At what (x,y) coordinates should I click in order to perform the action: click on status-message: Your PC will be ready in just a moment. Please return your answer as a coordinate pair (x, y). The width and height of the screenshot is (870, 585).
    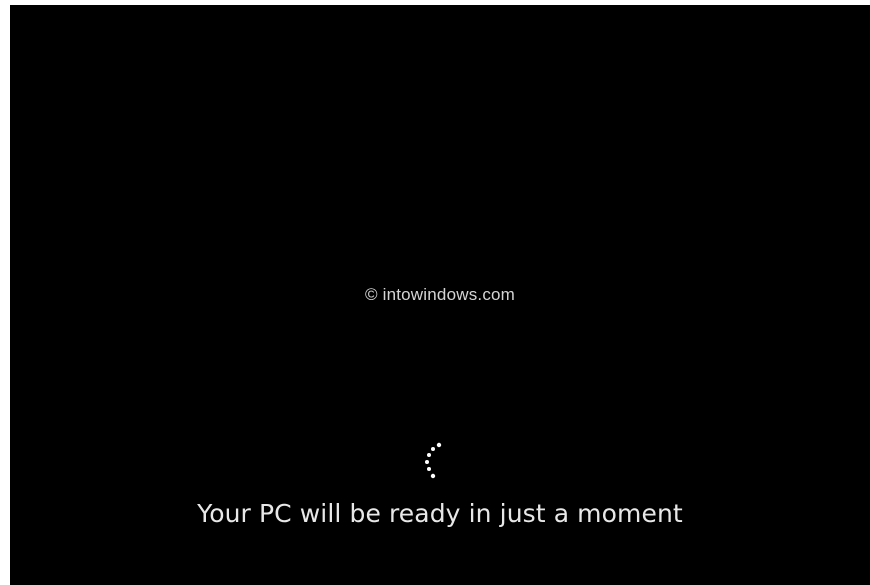
    Looking at the image, I should click on (440, 513).